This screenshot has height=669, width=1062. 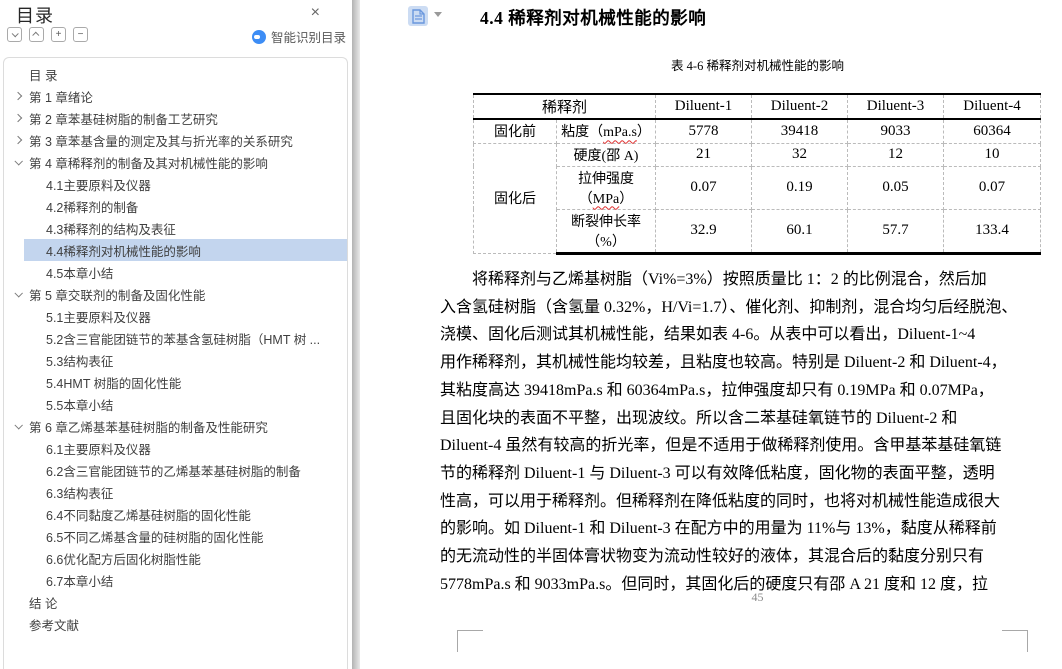 What do you see at coordinates (418, 16) in the screenshot?
I see `document-outline-icon` at bounding box center [418, 16].